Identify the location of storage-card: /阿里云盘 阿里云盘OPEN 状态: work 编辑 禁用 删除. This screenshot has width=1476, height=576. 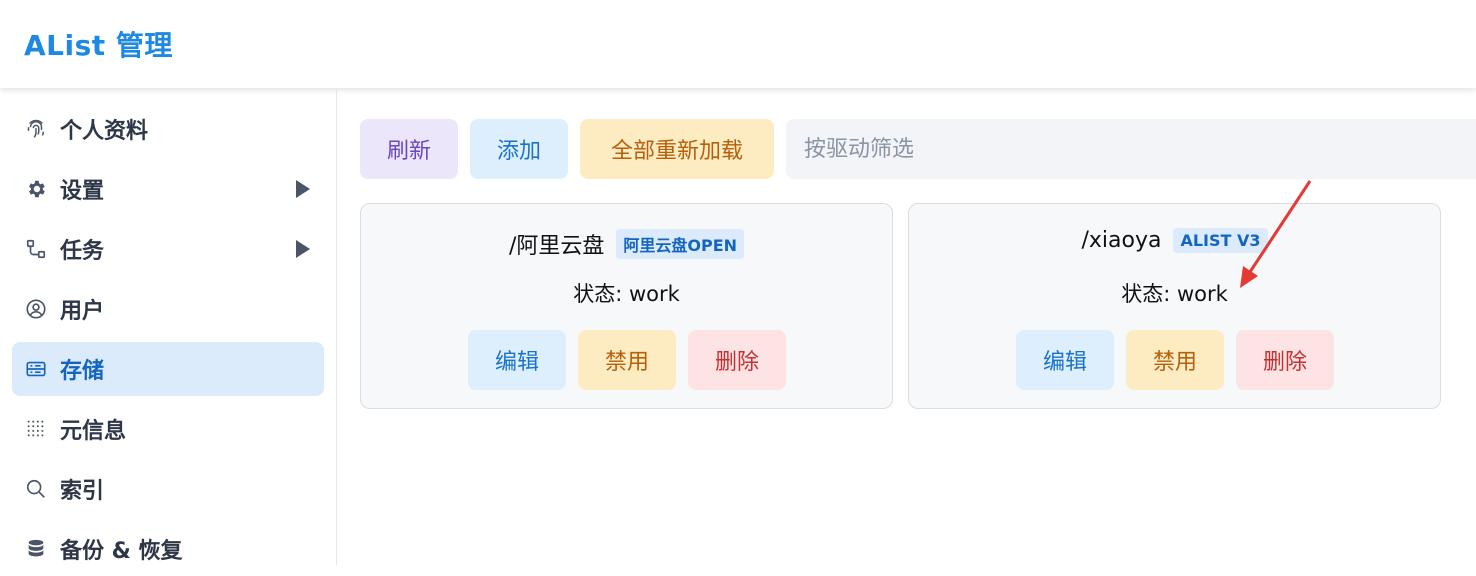
(626, 306).